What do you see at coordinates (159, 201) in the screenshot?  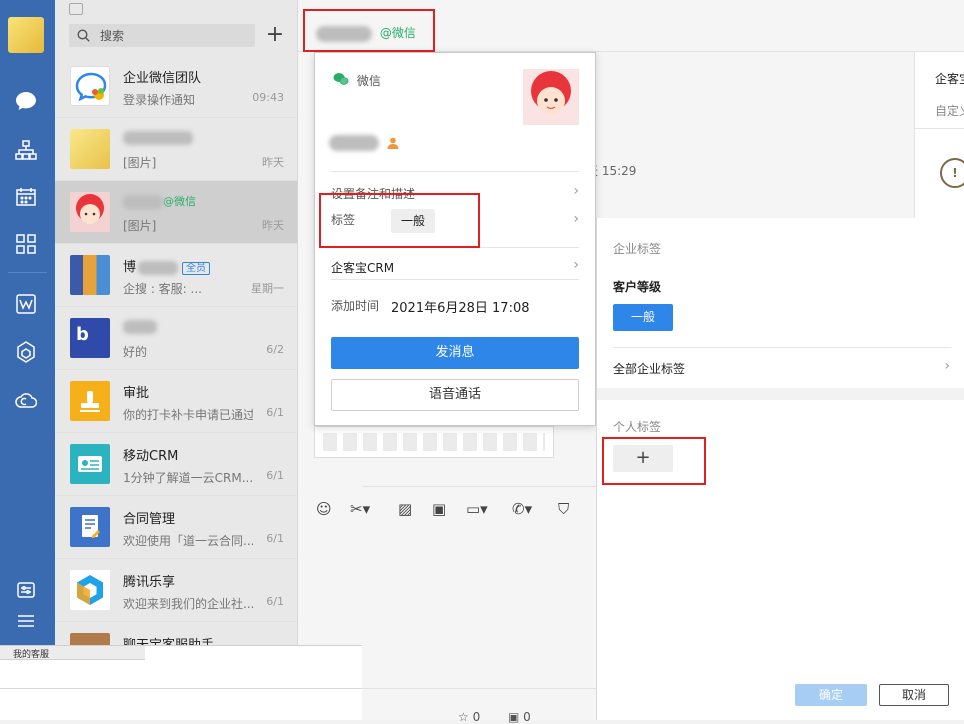 I see `conversation-name: @微信` at bounding box center [159, 201].